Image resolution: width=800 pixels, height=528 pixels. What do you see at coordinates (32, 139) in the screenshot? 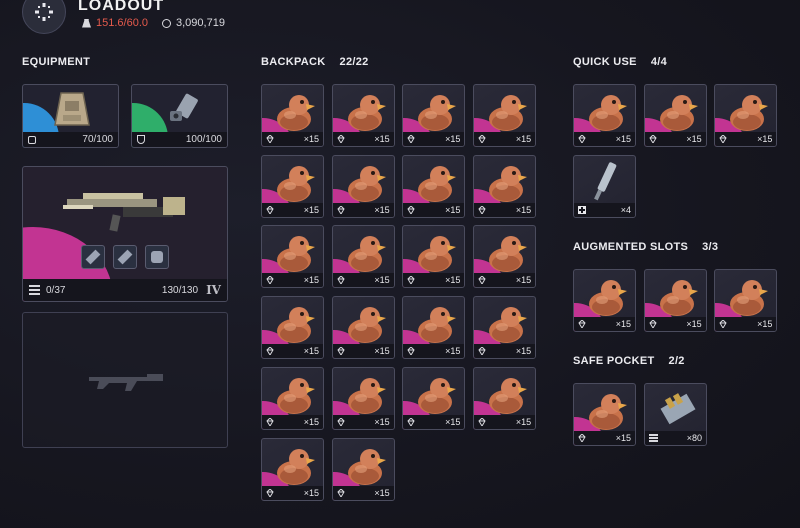
I see `chest-rig-small-icon` at bounding box center [32, 139].